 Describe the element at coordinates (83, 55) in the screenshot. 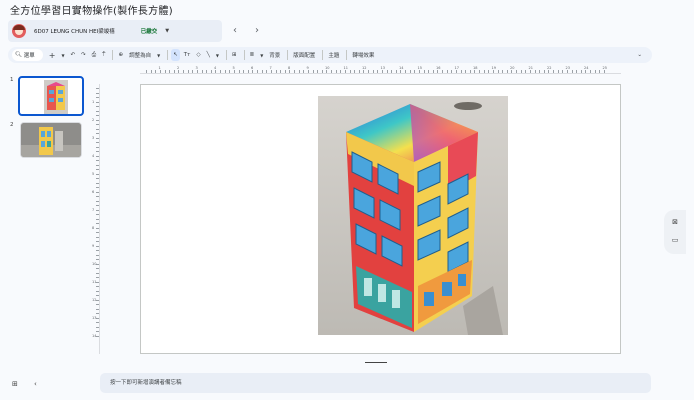

I see `redo-icon: ↷` at that location.